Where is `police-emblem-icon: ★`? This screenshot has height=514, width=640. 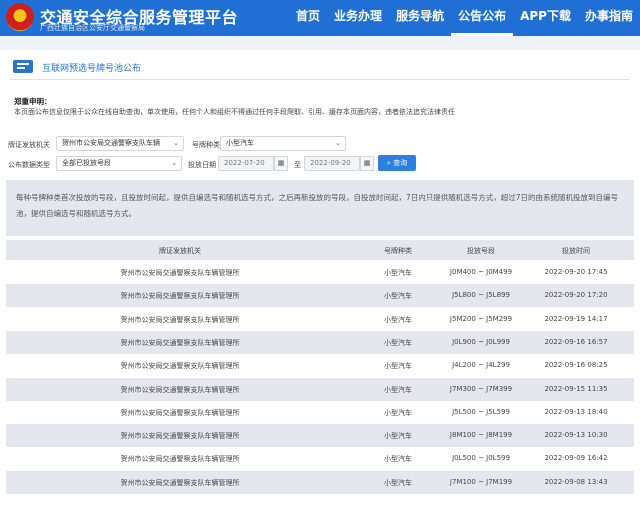
police-emblem-icon: ★ is located at coordinates (20, 17).